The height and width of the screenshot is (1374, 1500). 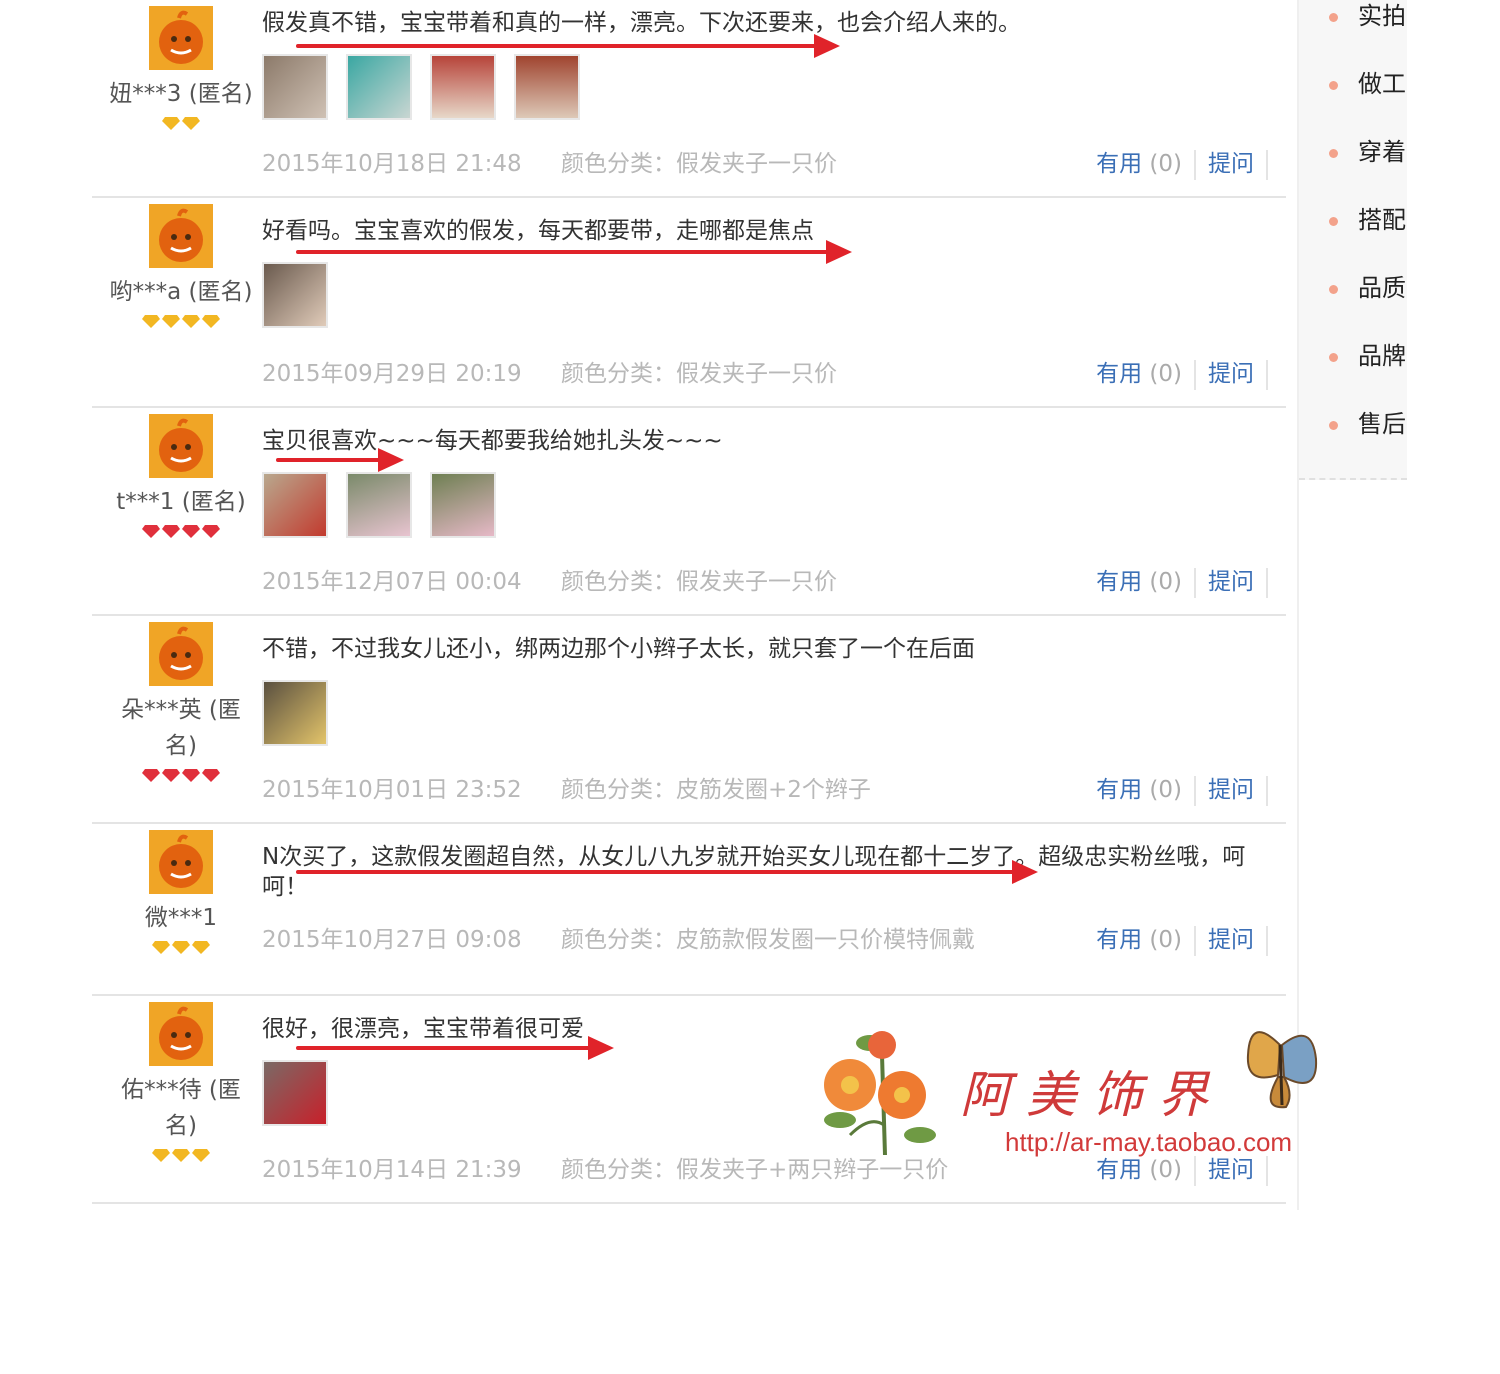 I want to click on color-category: 颜色分类：皮筋发圈+2个辫子, so click(x=715, y=790).